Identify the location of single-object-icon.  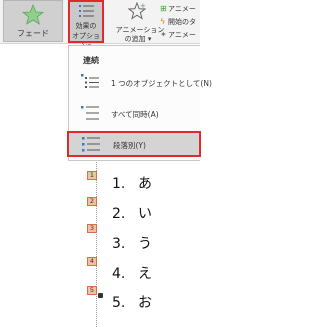
(90, 81).